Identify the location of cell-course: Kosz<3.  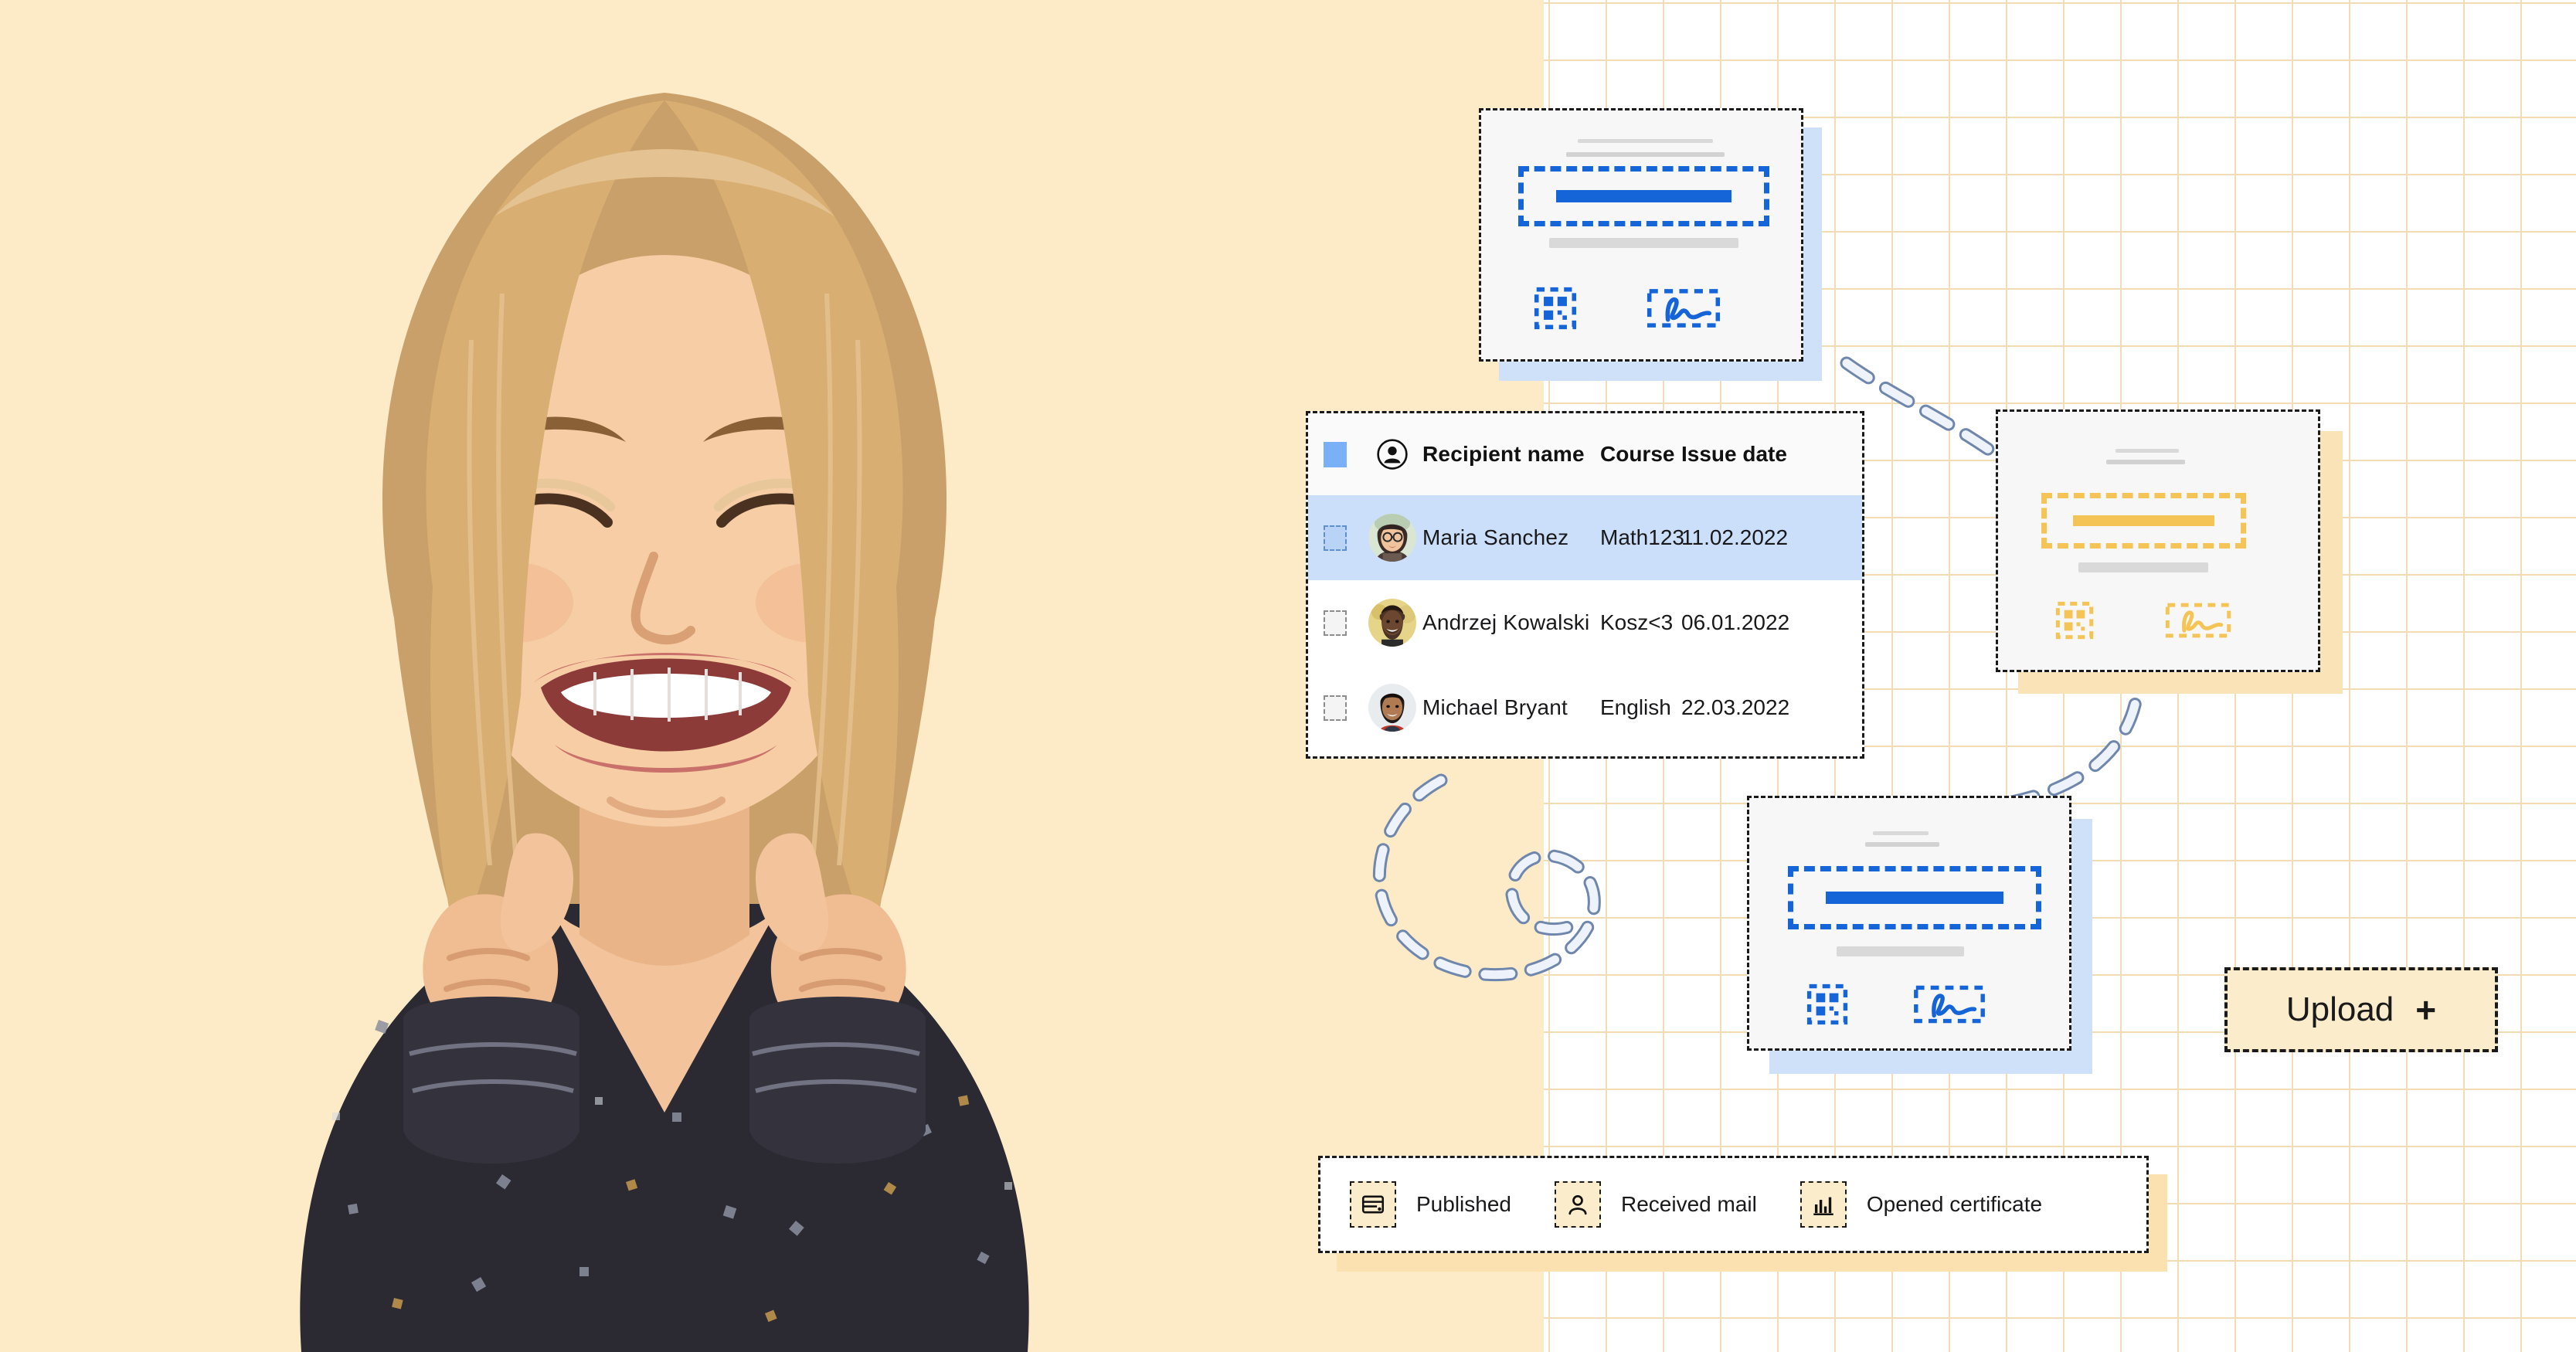
(1637, 622).